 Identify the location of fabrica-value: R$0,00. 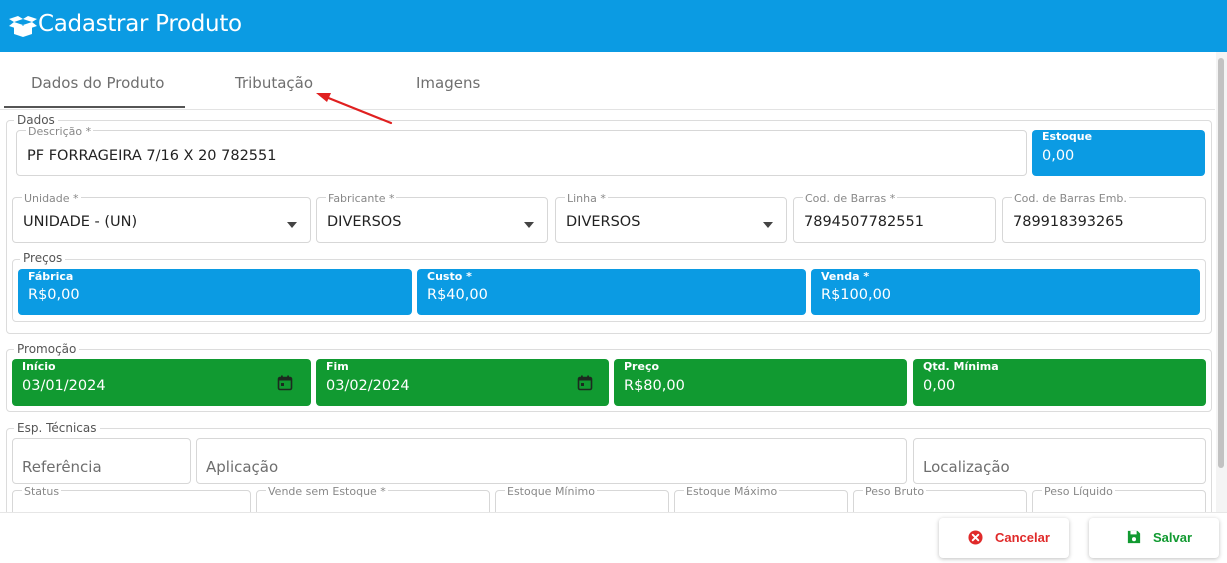
(54, 295).